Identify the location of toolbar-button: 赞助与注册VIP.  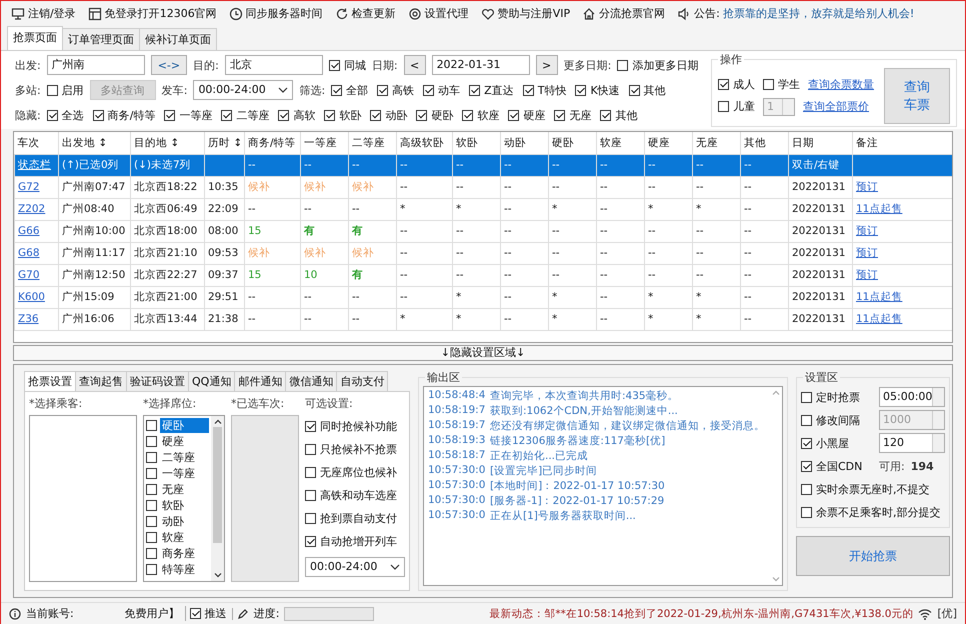
(525, 13).